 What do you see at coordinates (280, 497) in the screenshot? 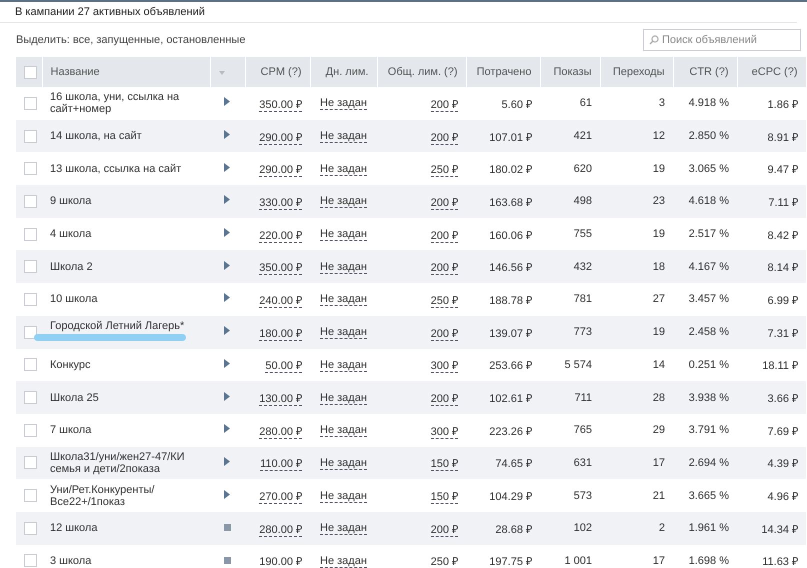
I see `cpm-value: 270.00 ₽` at bounding box center [280, 497].